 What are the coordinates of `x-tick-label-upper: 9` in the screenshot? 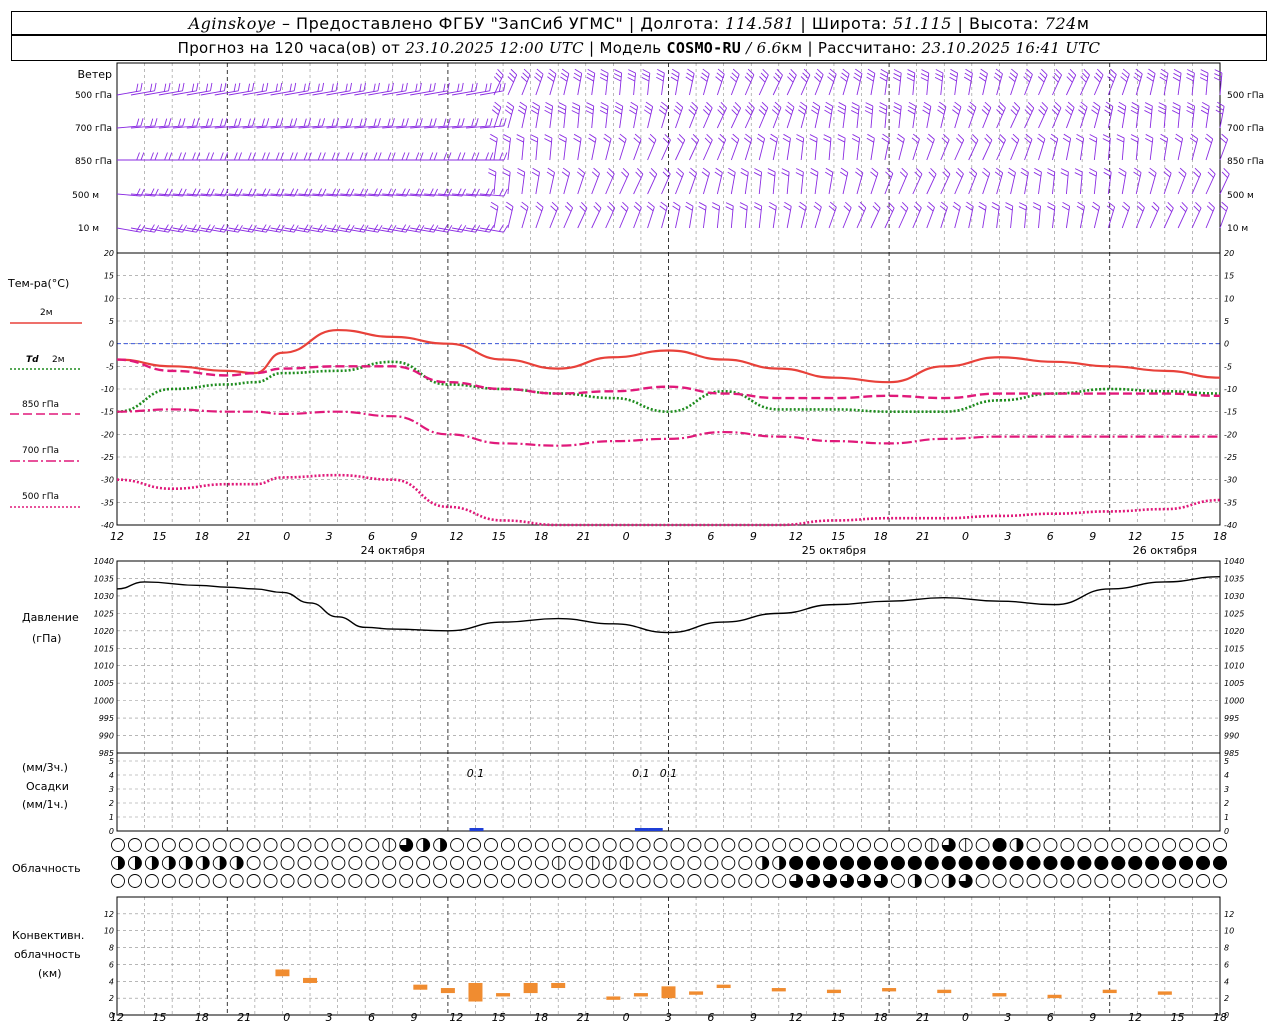 It's located at (413, 536).